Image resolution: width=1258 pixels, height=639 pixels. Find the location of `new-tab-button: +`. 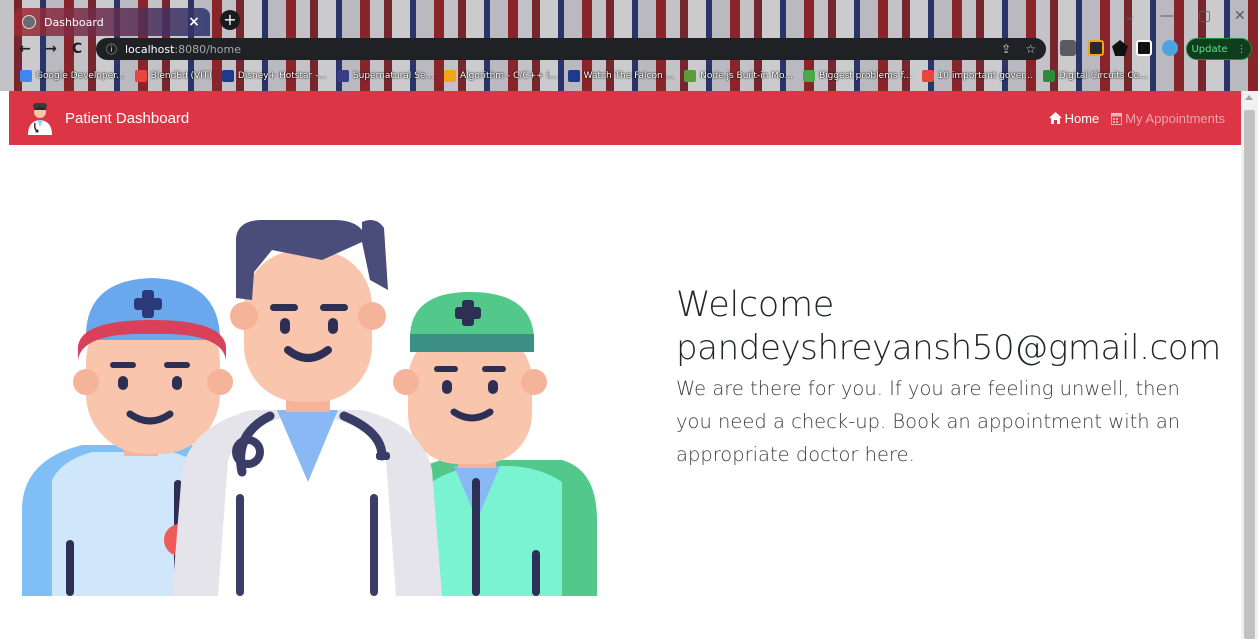

new-tab-button: + is located at coordinates (230, 20).